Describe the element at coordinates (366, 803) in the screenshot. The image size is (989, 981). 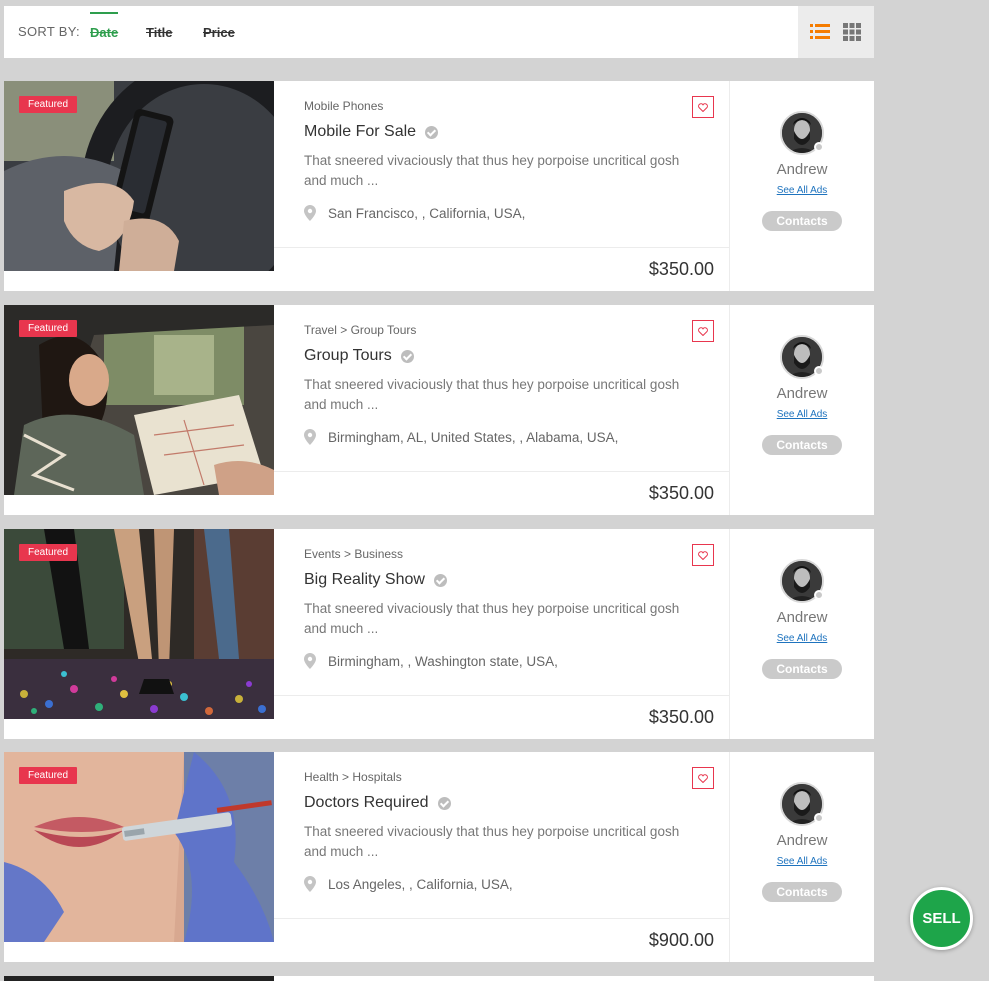
I see `listing-title-text: Doctors Required` at that location.